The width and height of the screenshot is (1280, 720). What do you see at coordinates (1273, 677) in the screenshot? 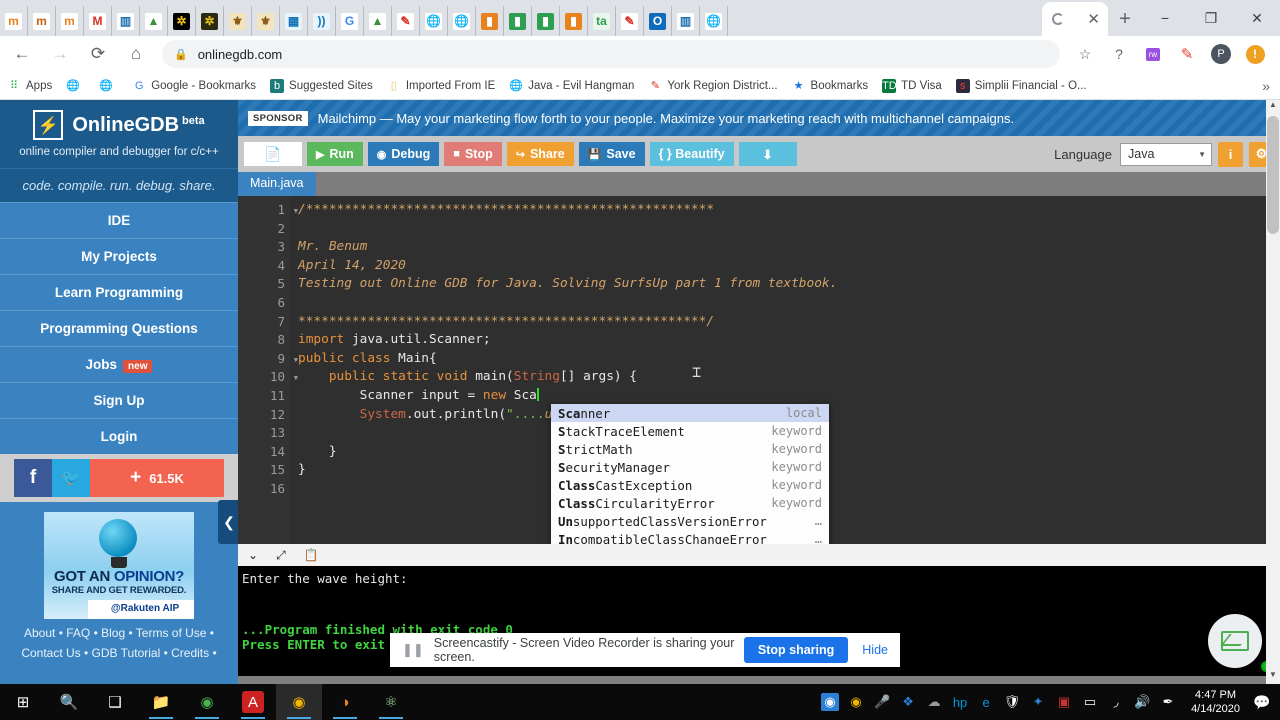
I see `page-scroll-down-icon: ▼` at bounding box center [1273, 677].